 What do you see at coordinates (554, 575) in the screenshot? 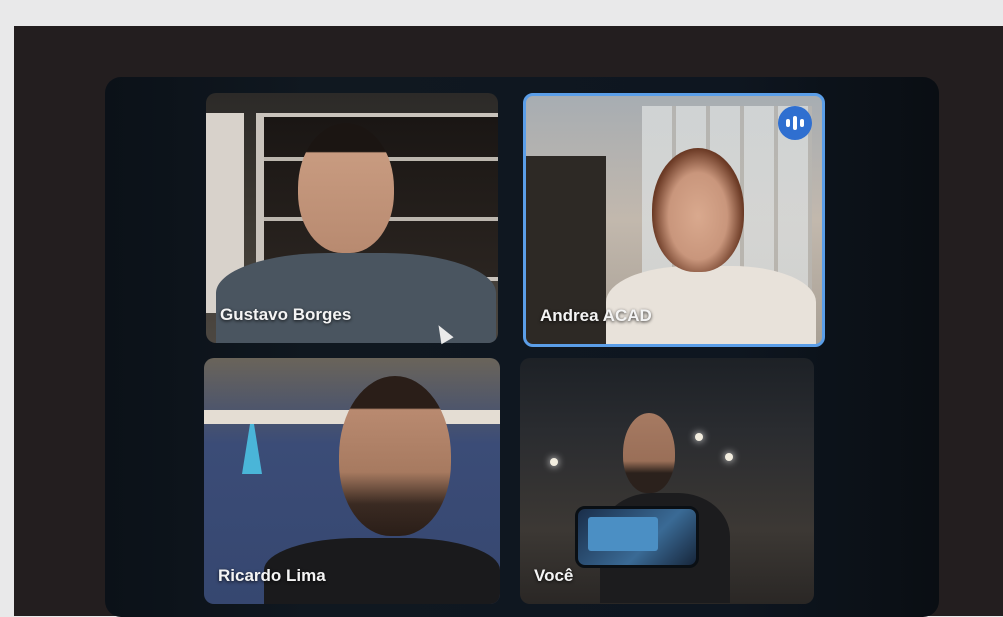
I see `participant-name: Você` at bounding box center [554, 575].